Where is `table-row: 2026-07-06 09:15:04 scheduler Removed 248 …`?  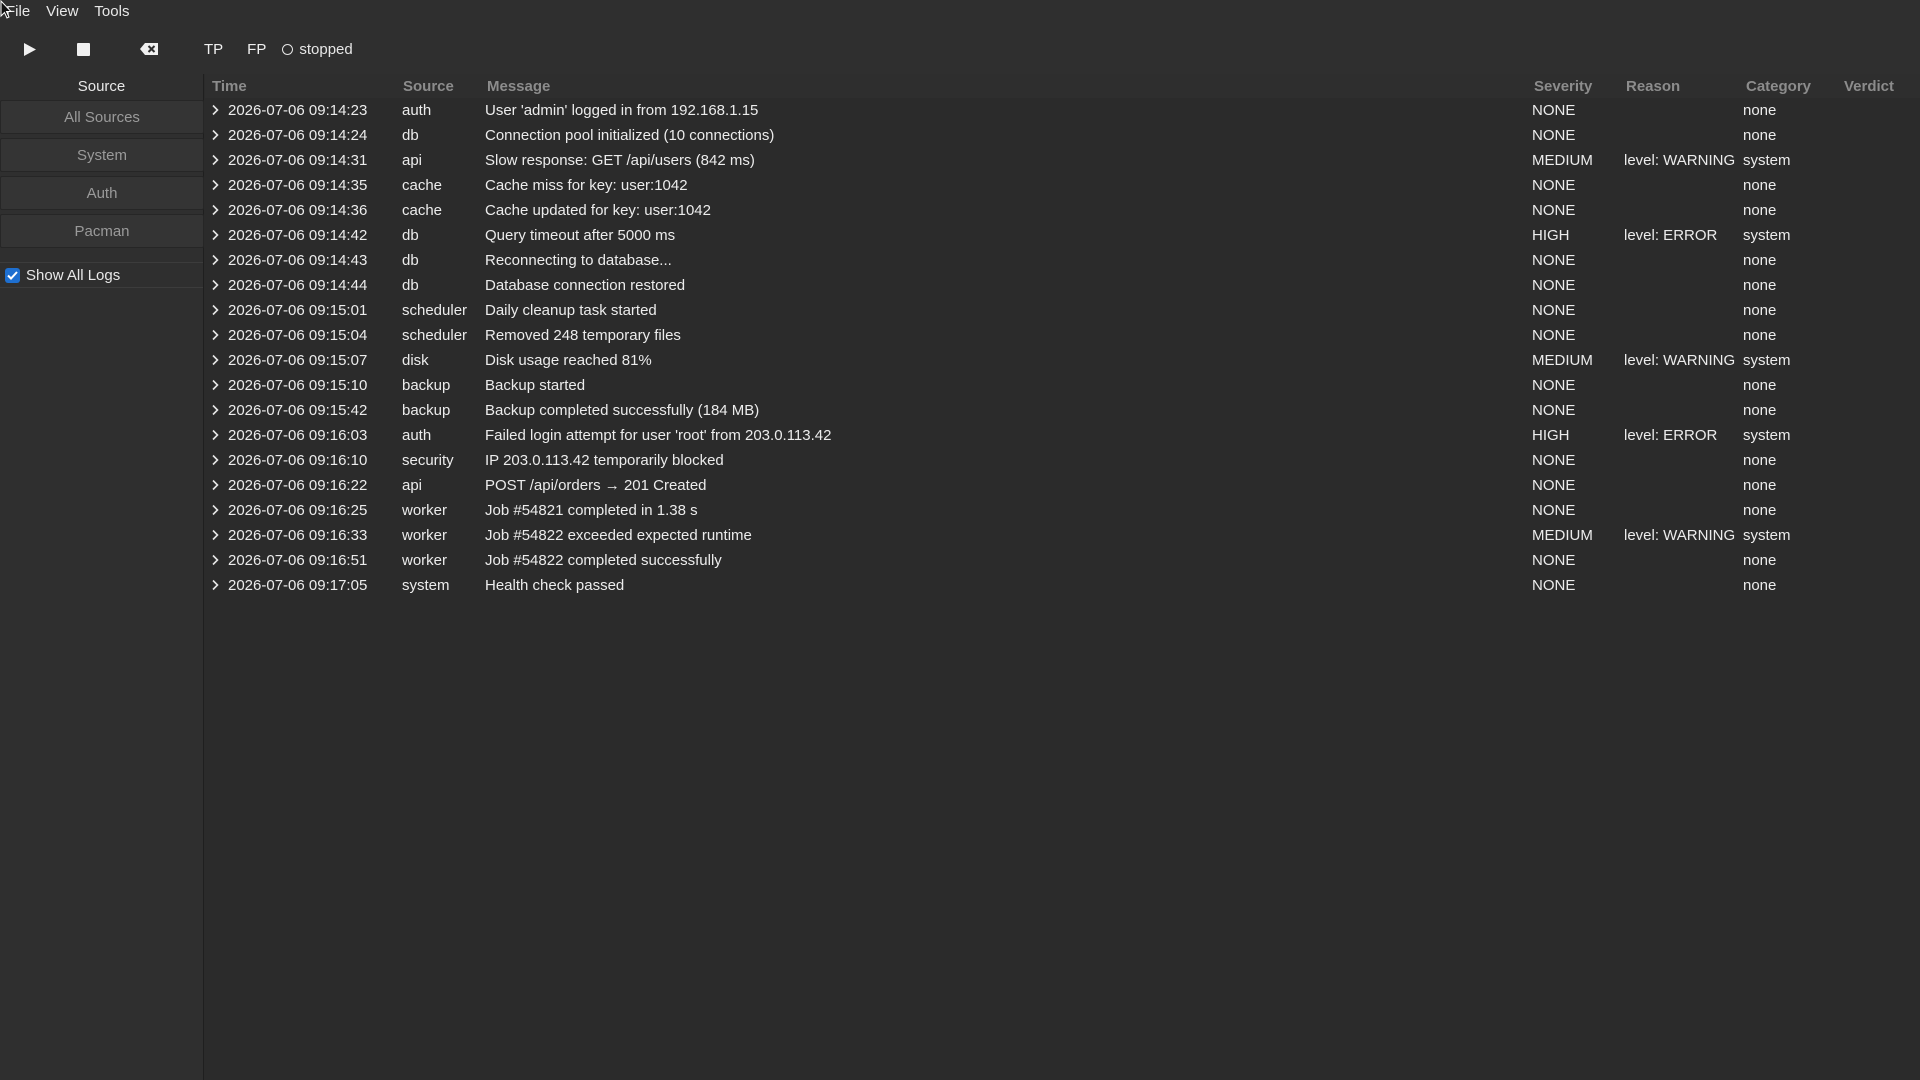
table-row: 2026-07-06 09:15:04 scheduler Removed 248 … is located at coordinates (1062, 335).